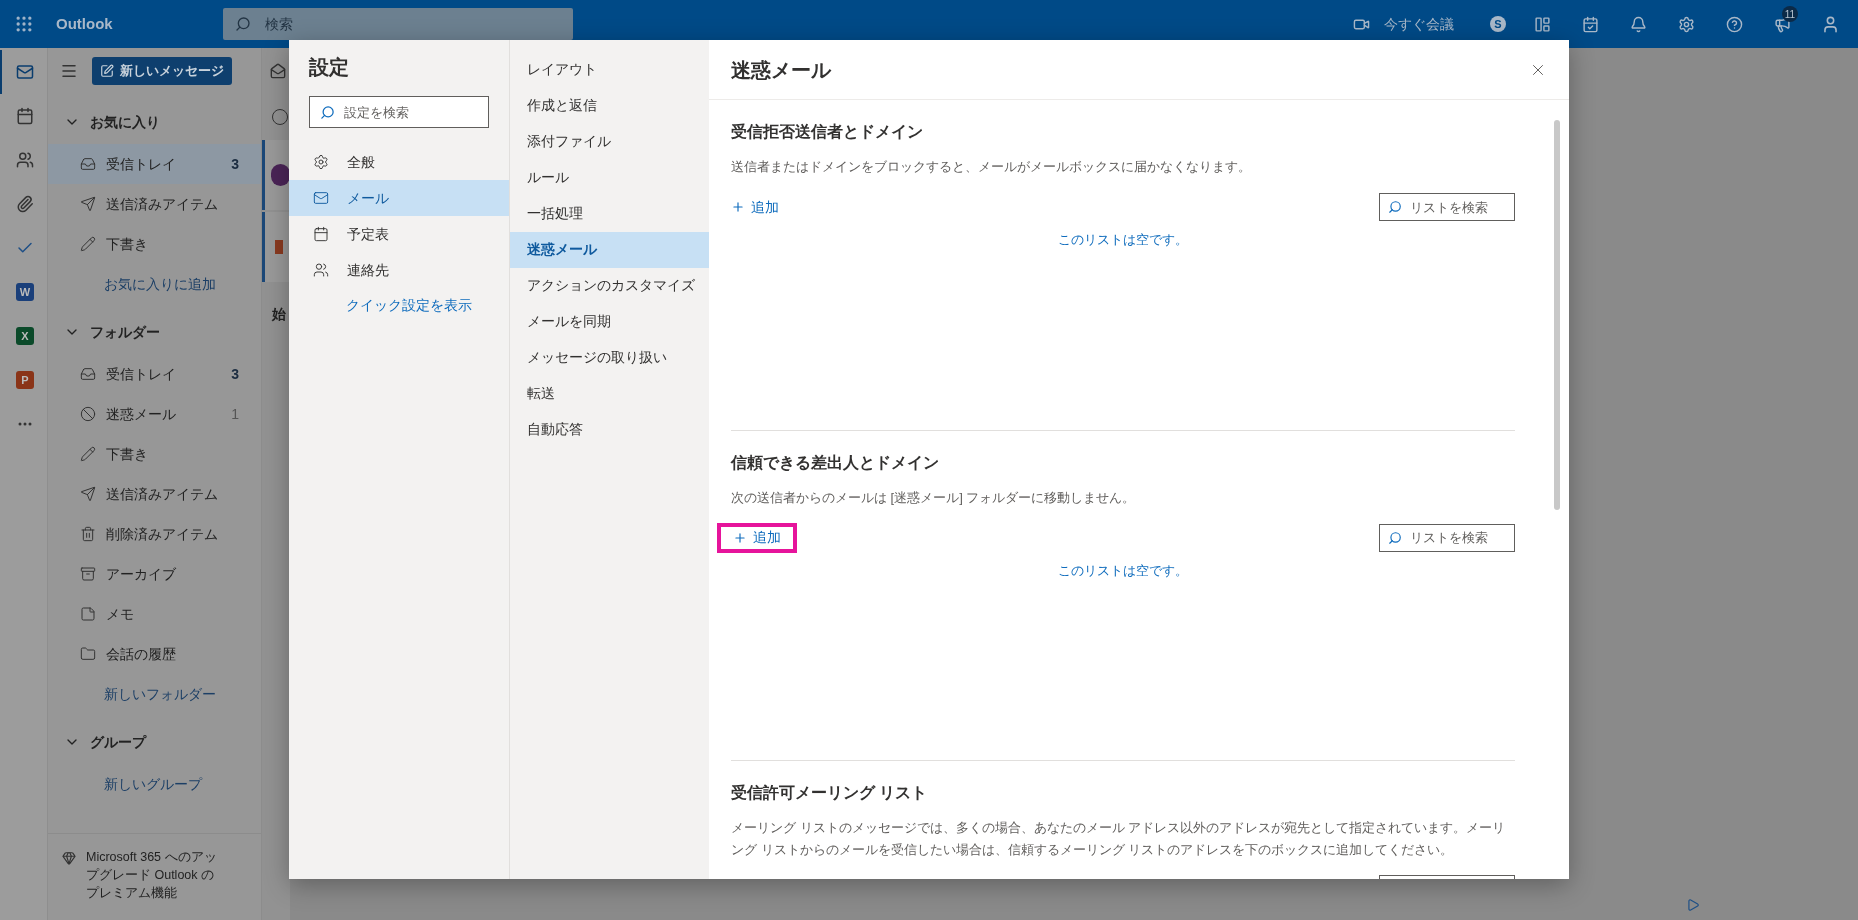 The width and height of the screenshot is (1858, 920). I want to click on settings-category: 全般, so click(399, 162).